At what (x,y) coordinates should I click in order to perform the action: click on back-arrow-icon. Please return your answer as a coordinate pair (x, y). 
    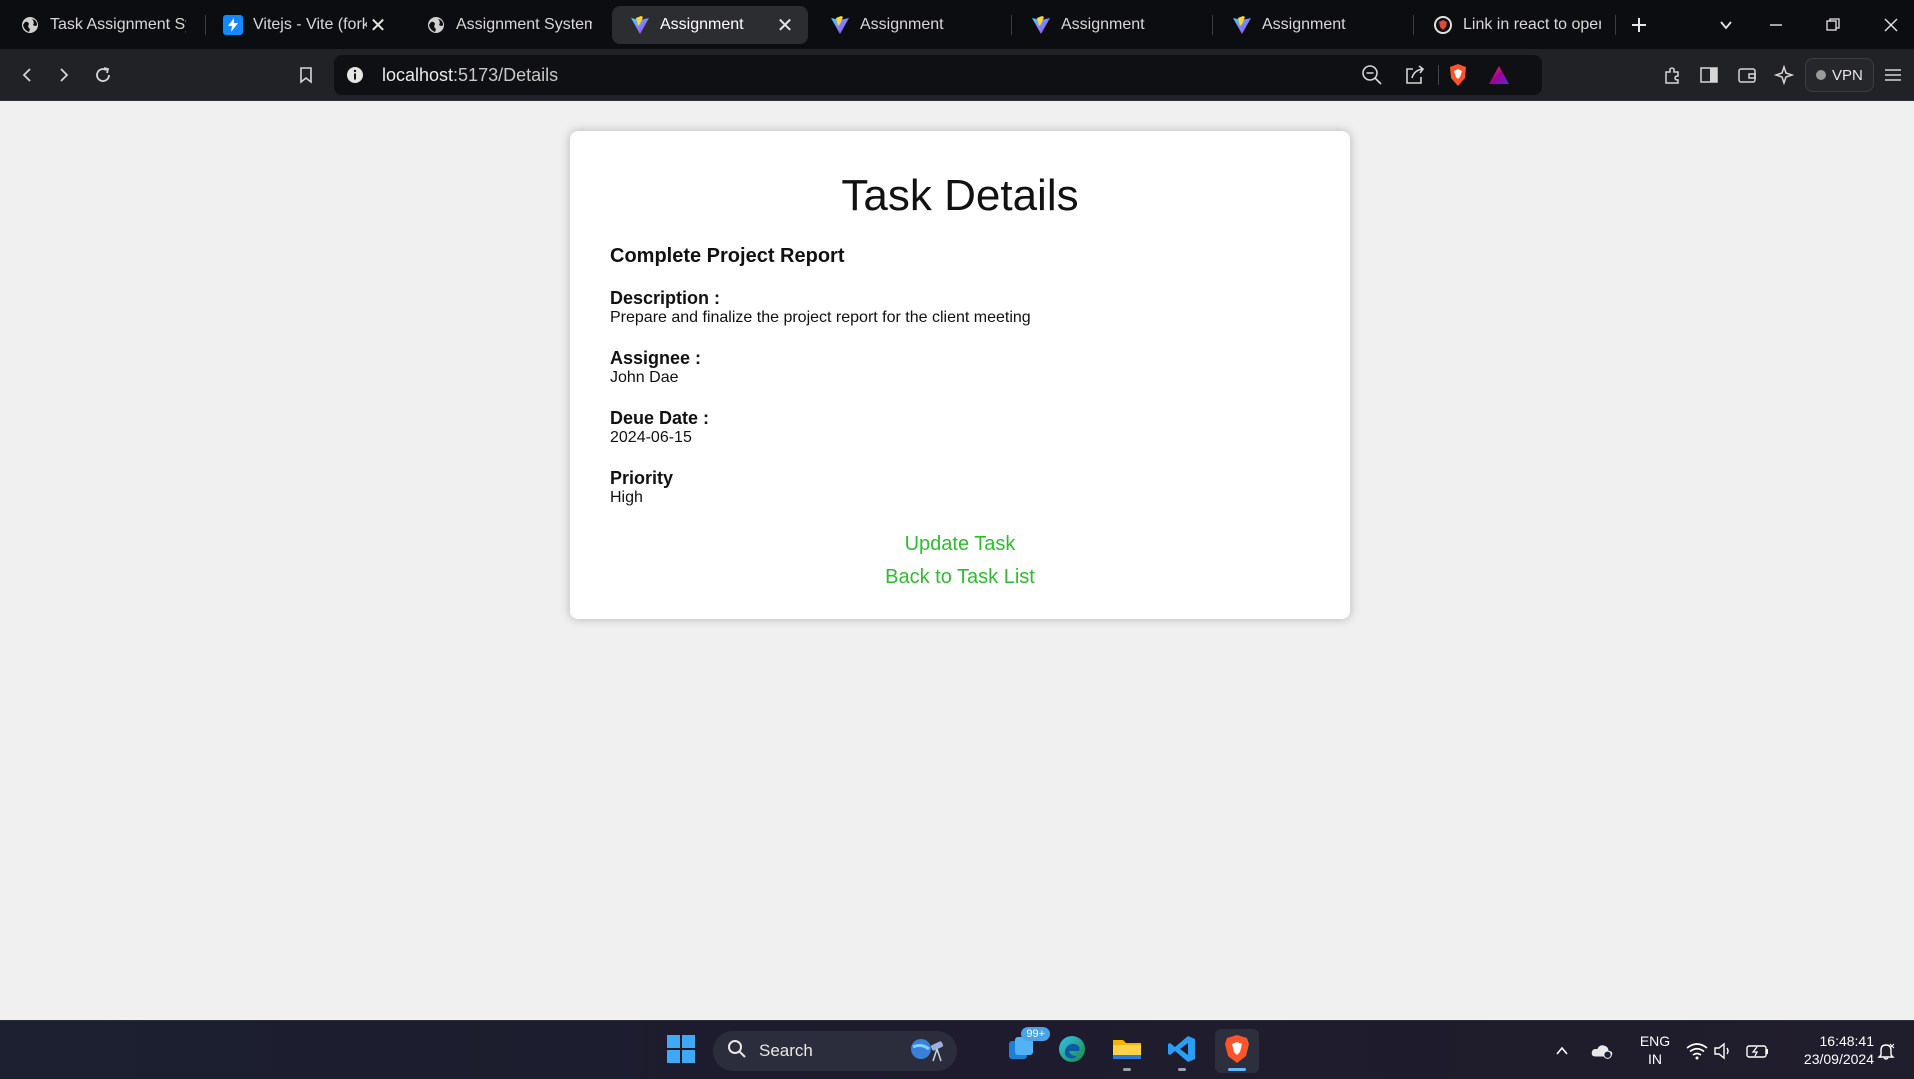
    Looking at the image, I should click on (27, 75).